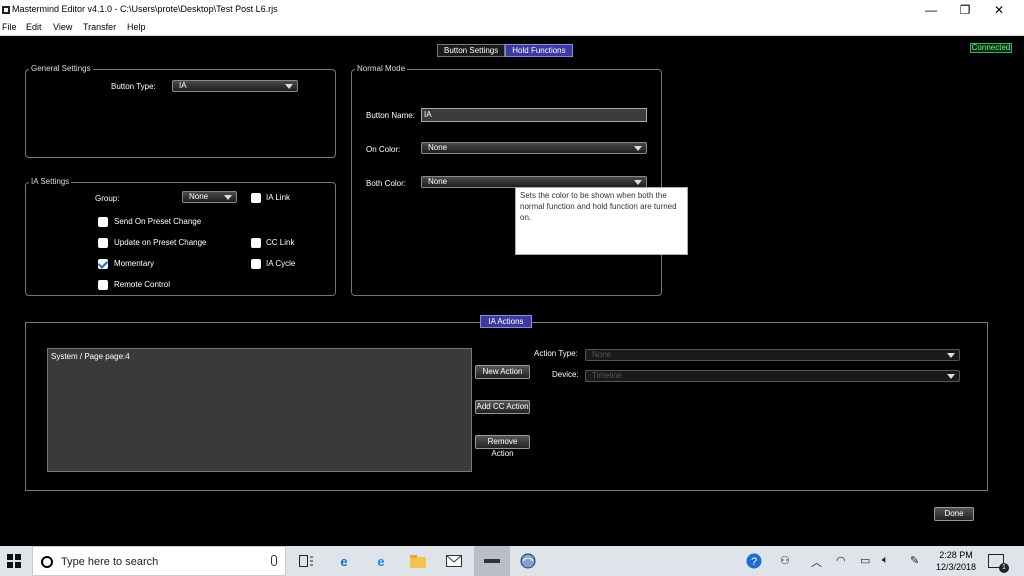 Image resolution: width=1024 pixels, height=576 pixels. I want to click on mastermind-taskbar-app, so click(492, 561).